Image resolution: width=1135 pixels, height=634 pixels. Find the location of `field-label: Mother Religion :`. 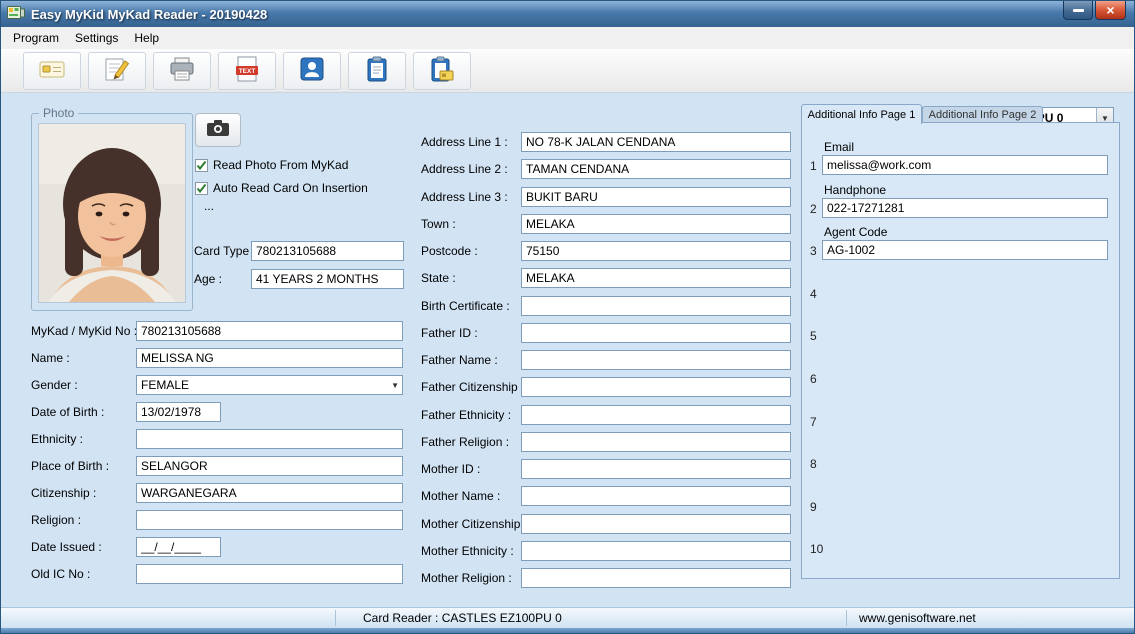

field-label: Mother Religion : is located at coordinates (466, 578).